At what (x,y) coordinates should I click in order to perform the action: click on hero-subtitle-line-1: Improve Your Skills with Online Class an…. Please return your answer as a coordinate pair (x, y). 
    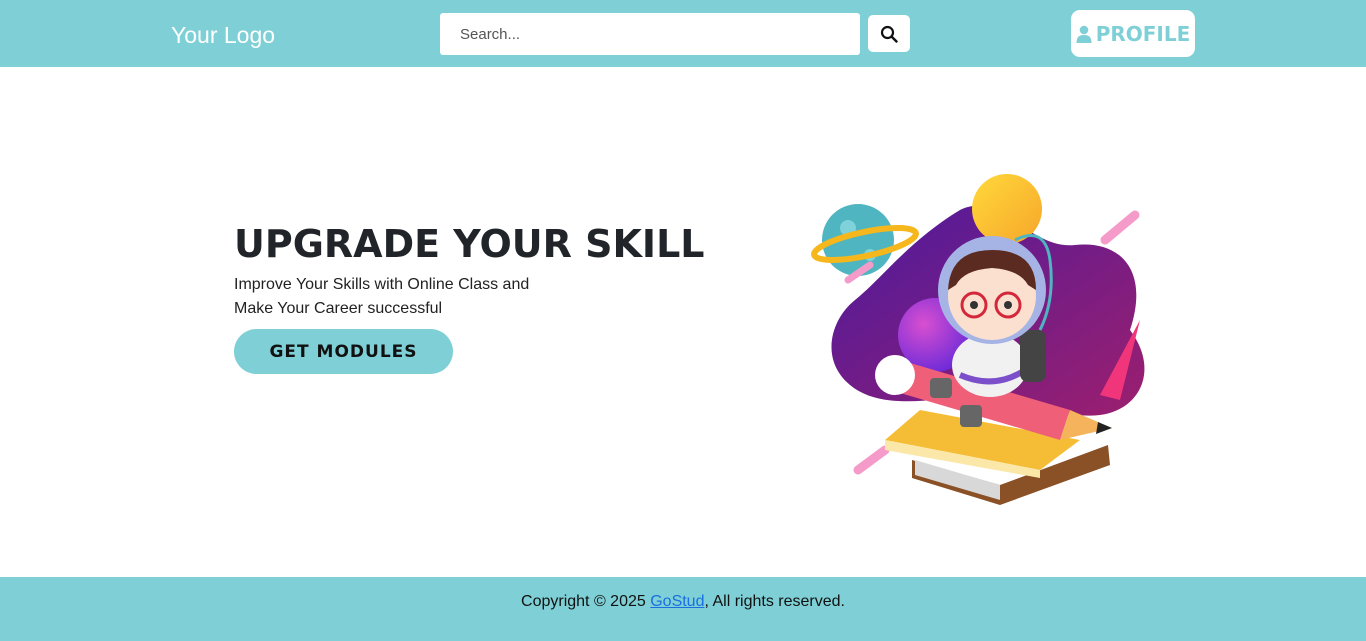
    Looking at the image, I should click on (382, 284).